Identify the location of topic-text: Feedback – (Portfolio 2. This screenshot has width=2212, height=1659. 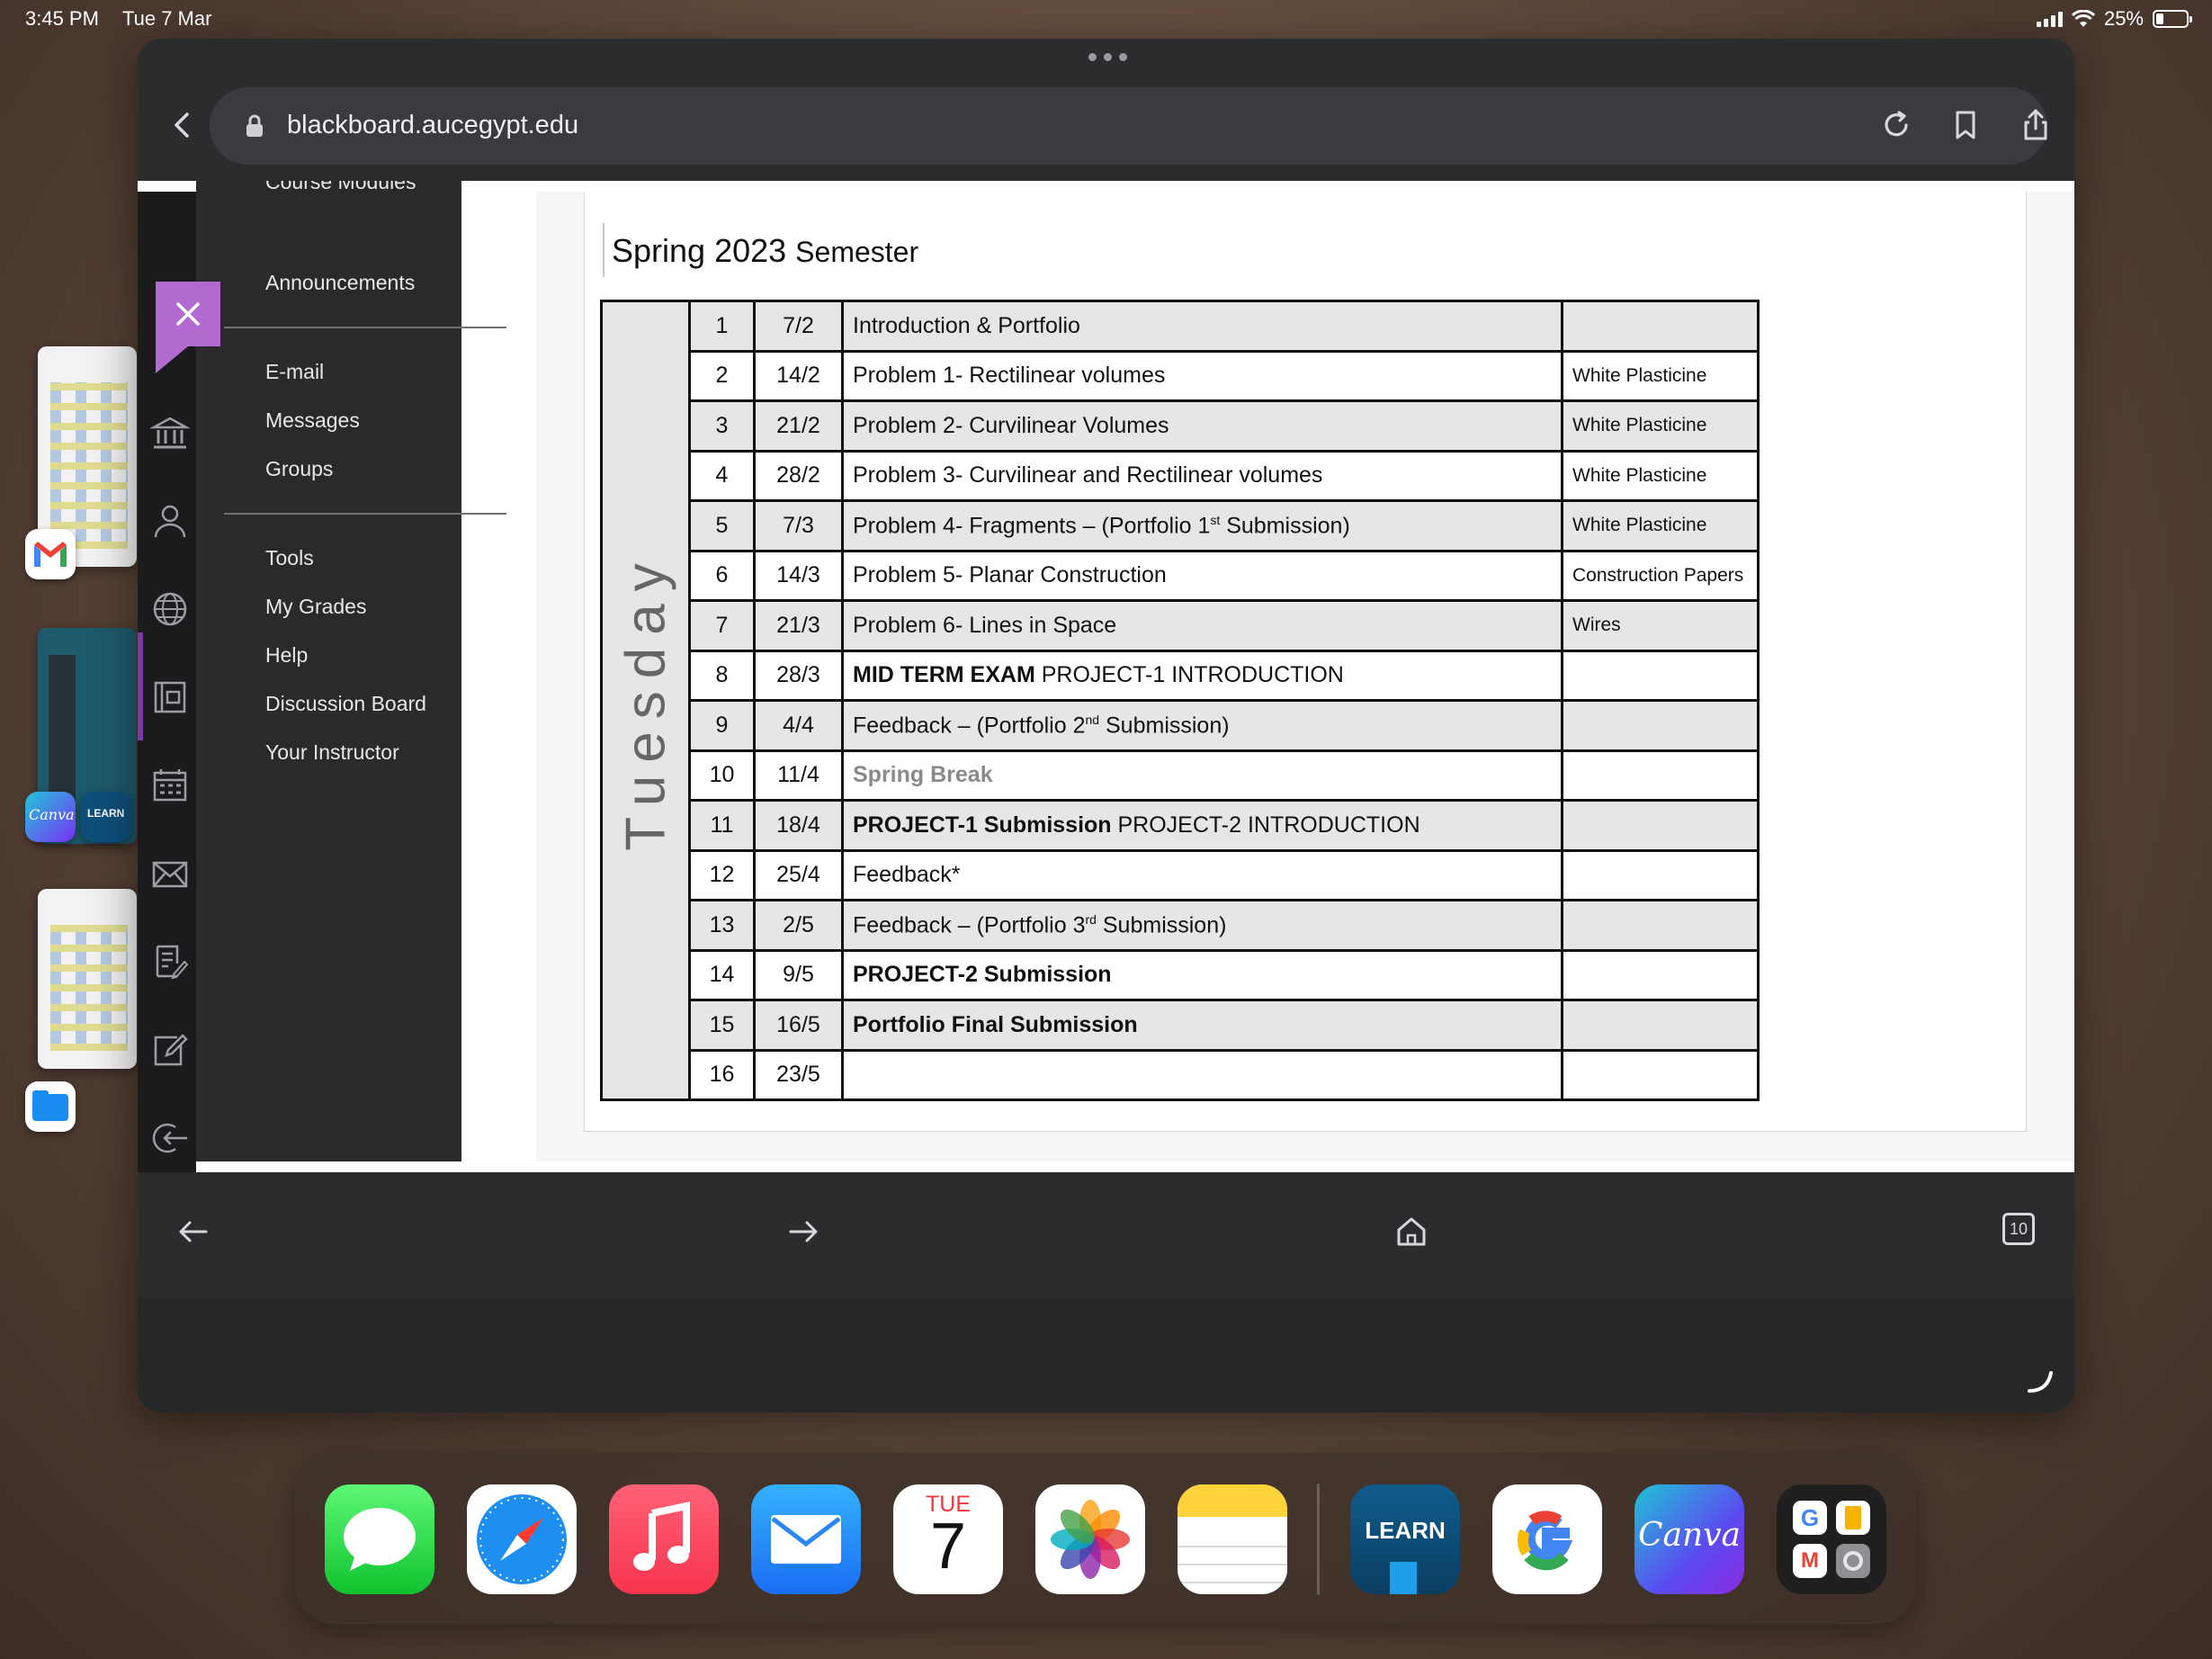
(969, 725).